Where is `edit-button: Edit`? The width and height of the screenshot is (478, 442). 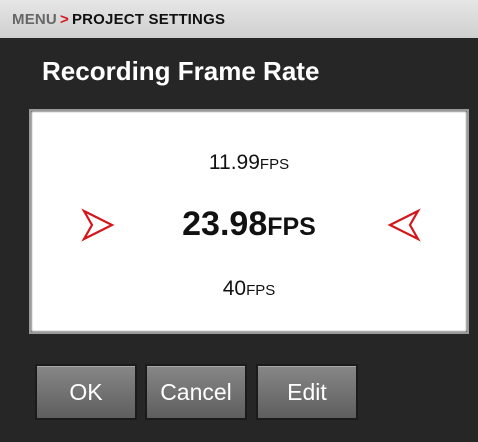 edit-button: Edit is located at coordinates (307, 392).